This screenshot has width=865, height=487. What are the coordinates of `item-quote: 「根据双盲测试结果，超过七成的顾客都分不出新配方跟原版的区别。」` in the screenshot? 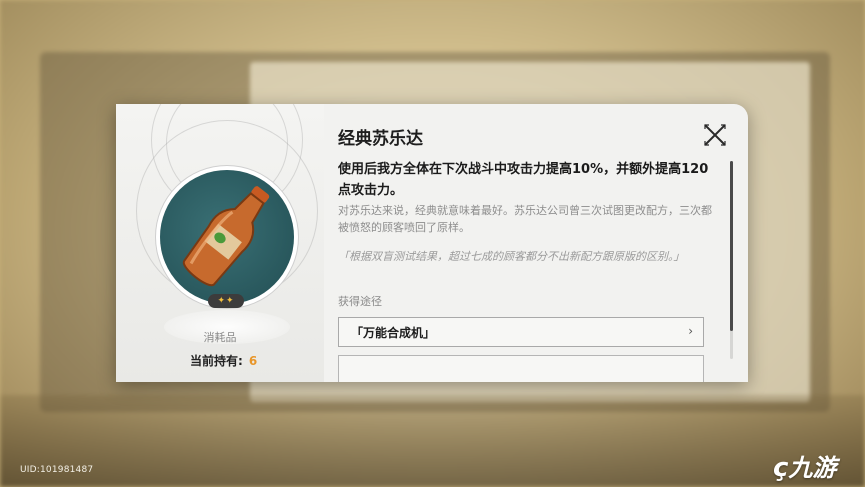 It's located at (511, 256).